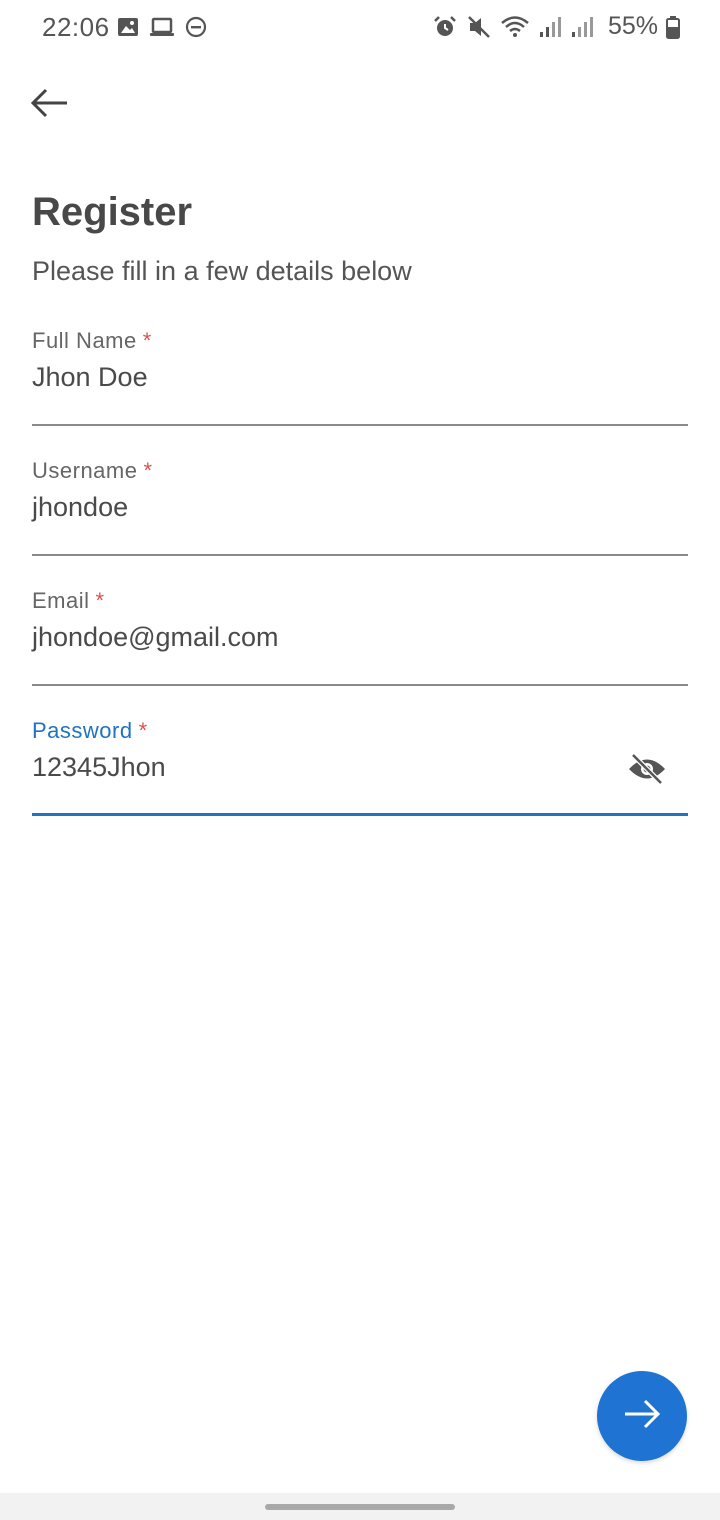  I want to click on toggle-password-visibility-button, so click(647, 771).